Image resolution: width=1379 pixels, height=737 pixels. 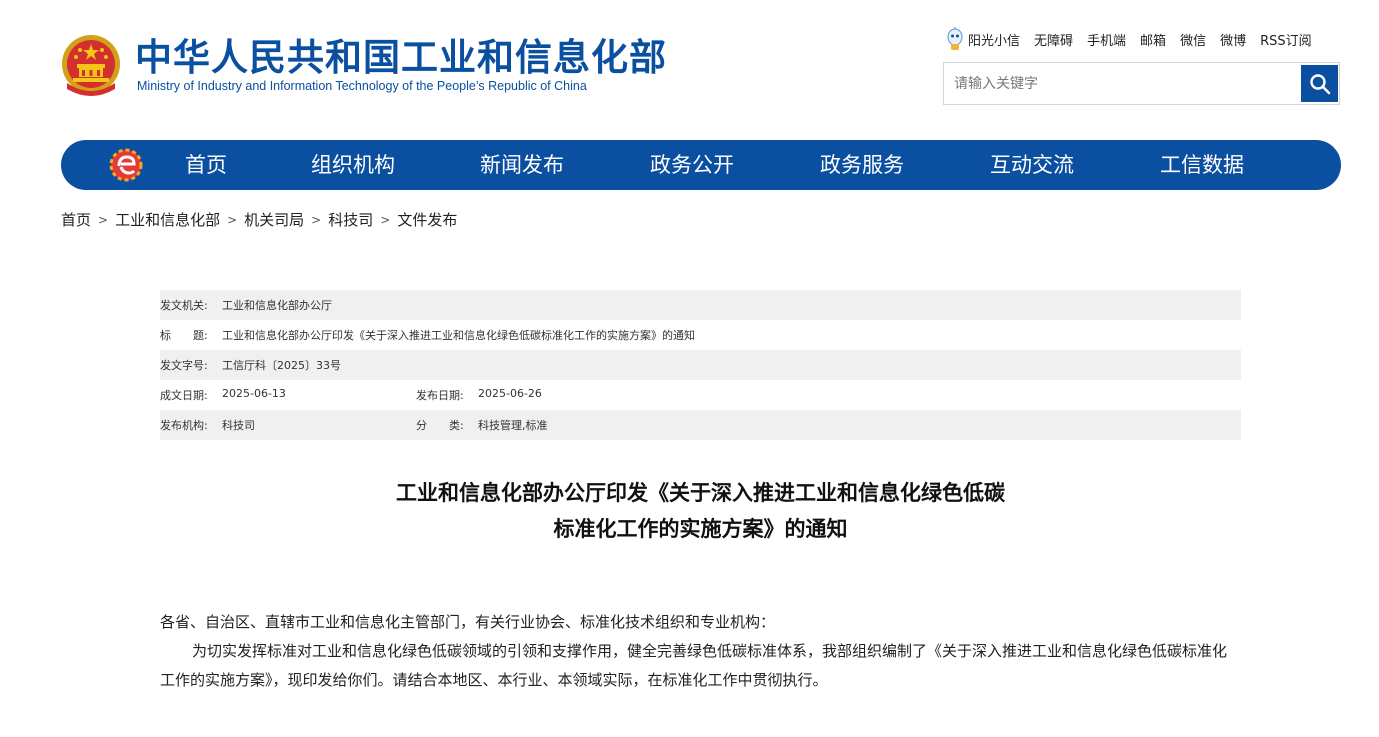 I want to click on breadcrumb-home: 首页, so click(x=76, y=219).